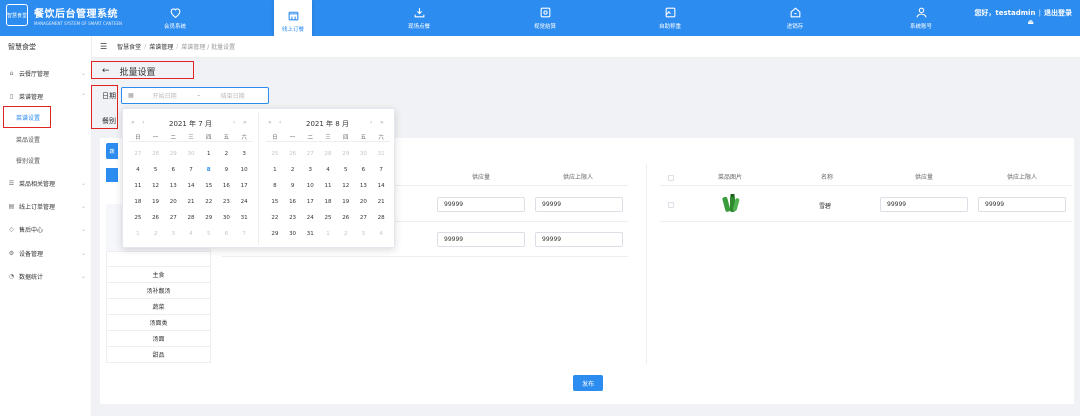 This screenshot has width=1080, height=416. Describe the element at coordinates (310, 205) in the screenshot. I see `calendar-day: 17` at that location.